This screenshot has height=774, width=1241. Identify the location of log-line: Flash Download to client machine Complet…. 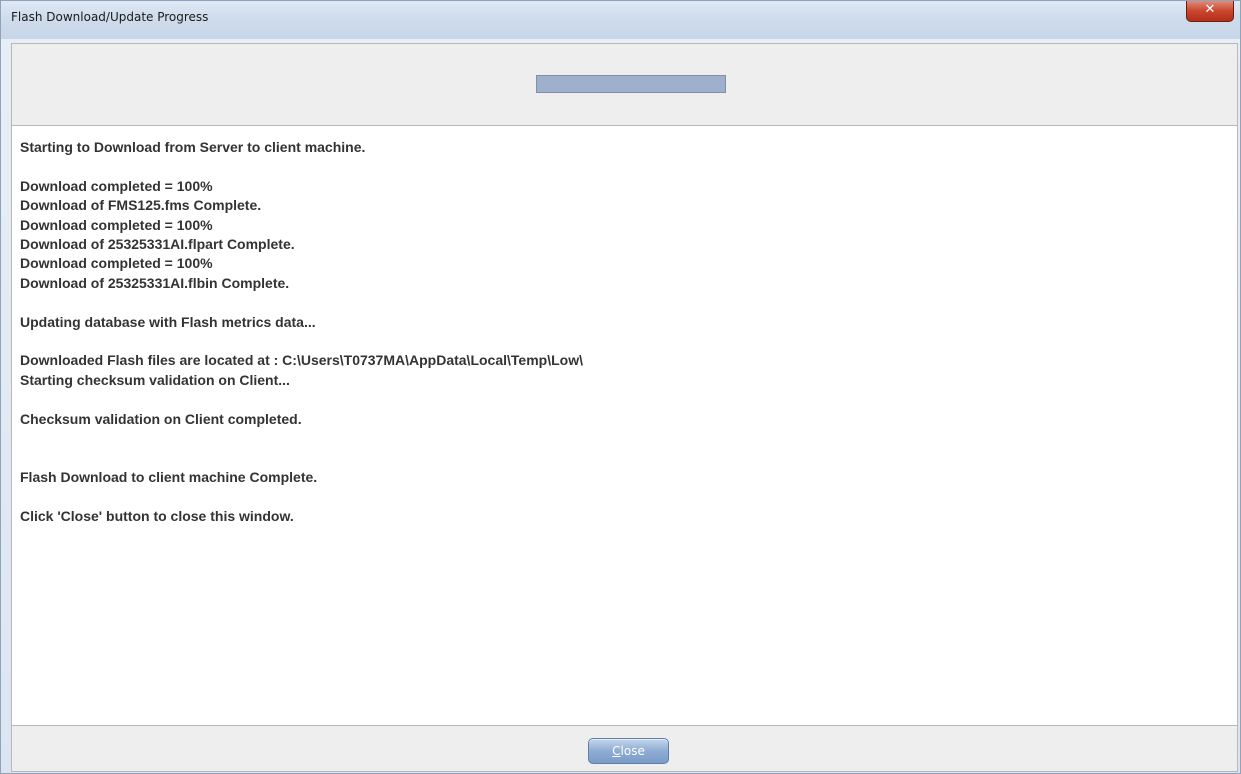
(169, 476).